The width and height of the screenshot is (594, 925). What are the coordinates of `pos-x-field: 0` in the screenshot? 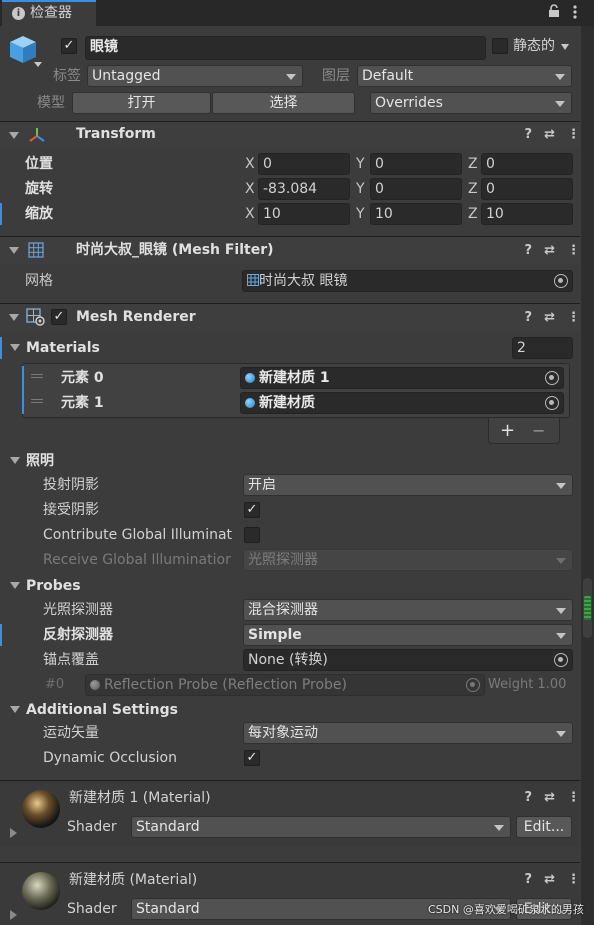 It's located at (304, 164).